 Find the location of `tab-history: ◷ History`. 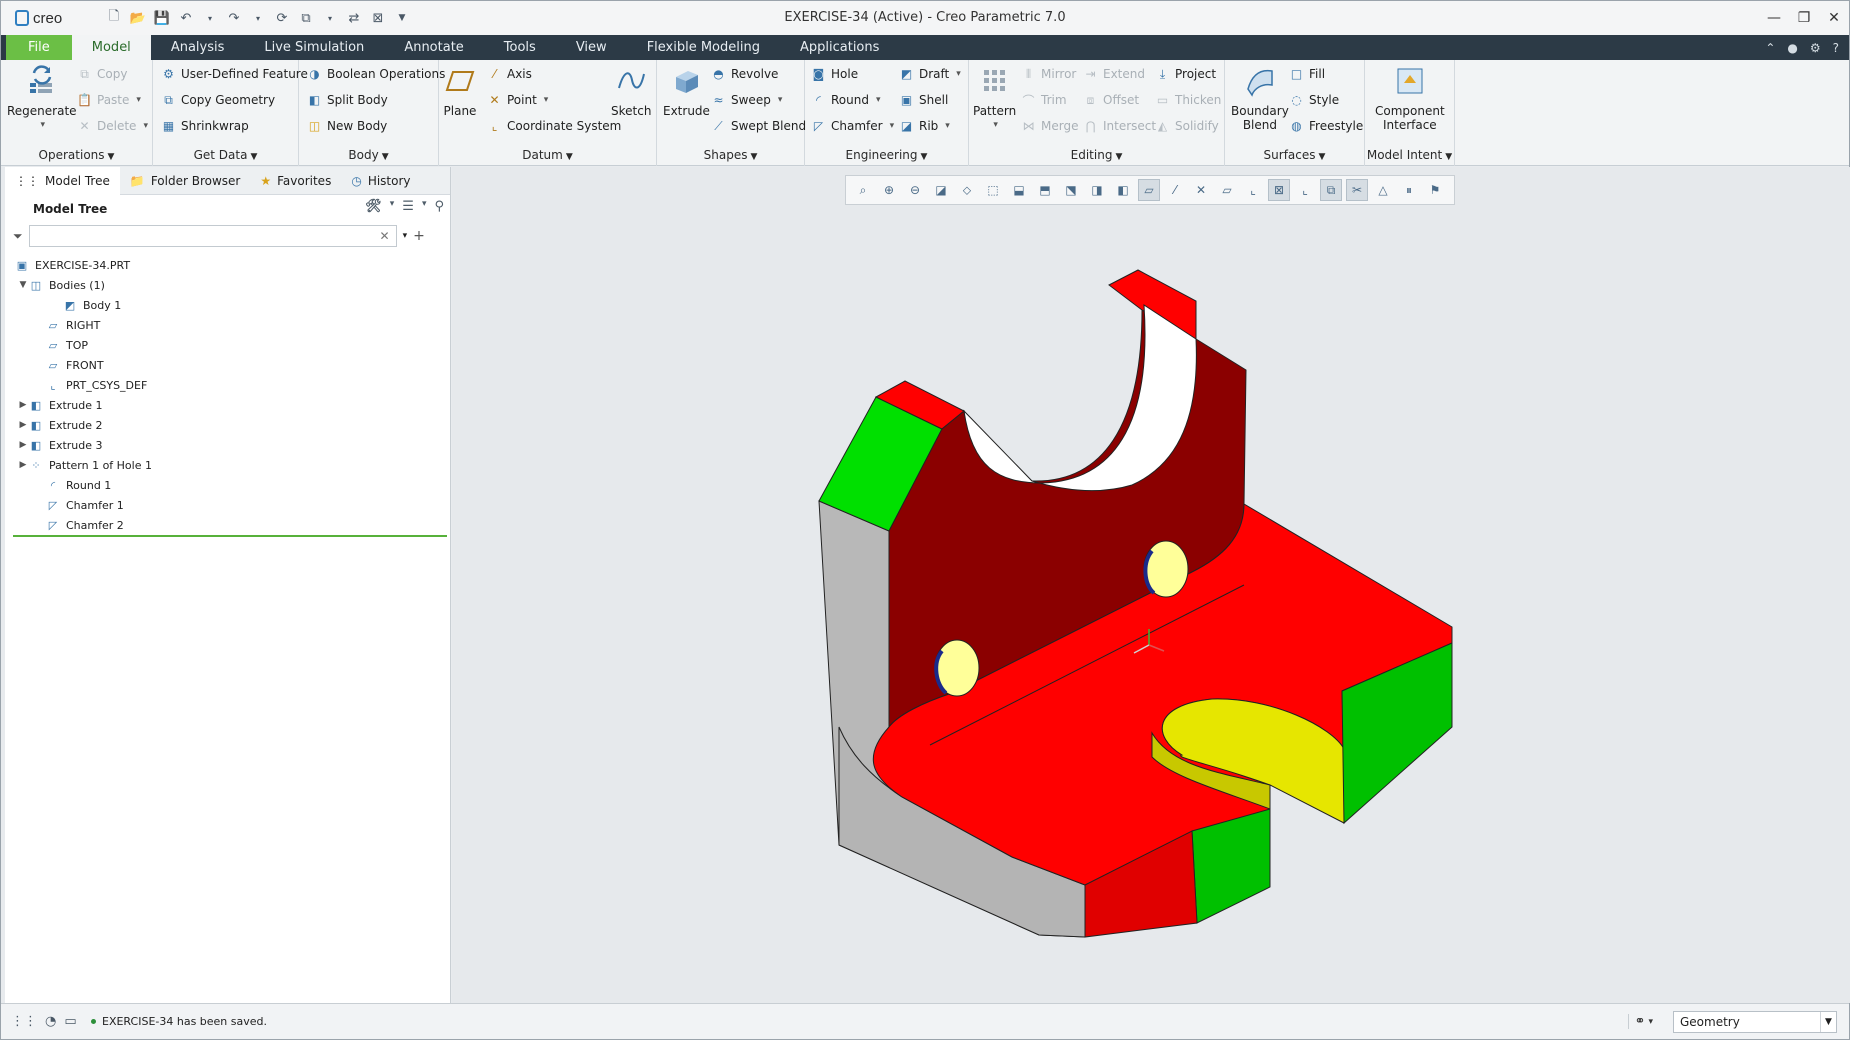

tab-history: ◷ History is located at coordinates (380, 181).